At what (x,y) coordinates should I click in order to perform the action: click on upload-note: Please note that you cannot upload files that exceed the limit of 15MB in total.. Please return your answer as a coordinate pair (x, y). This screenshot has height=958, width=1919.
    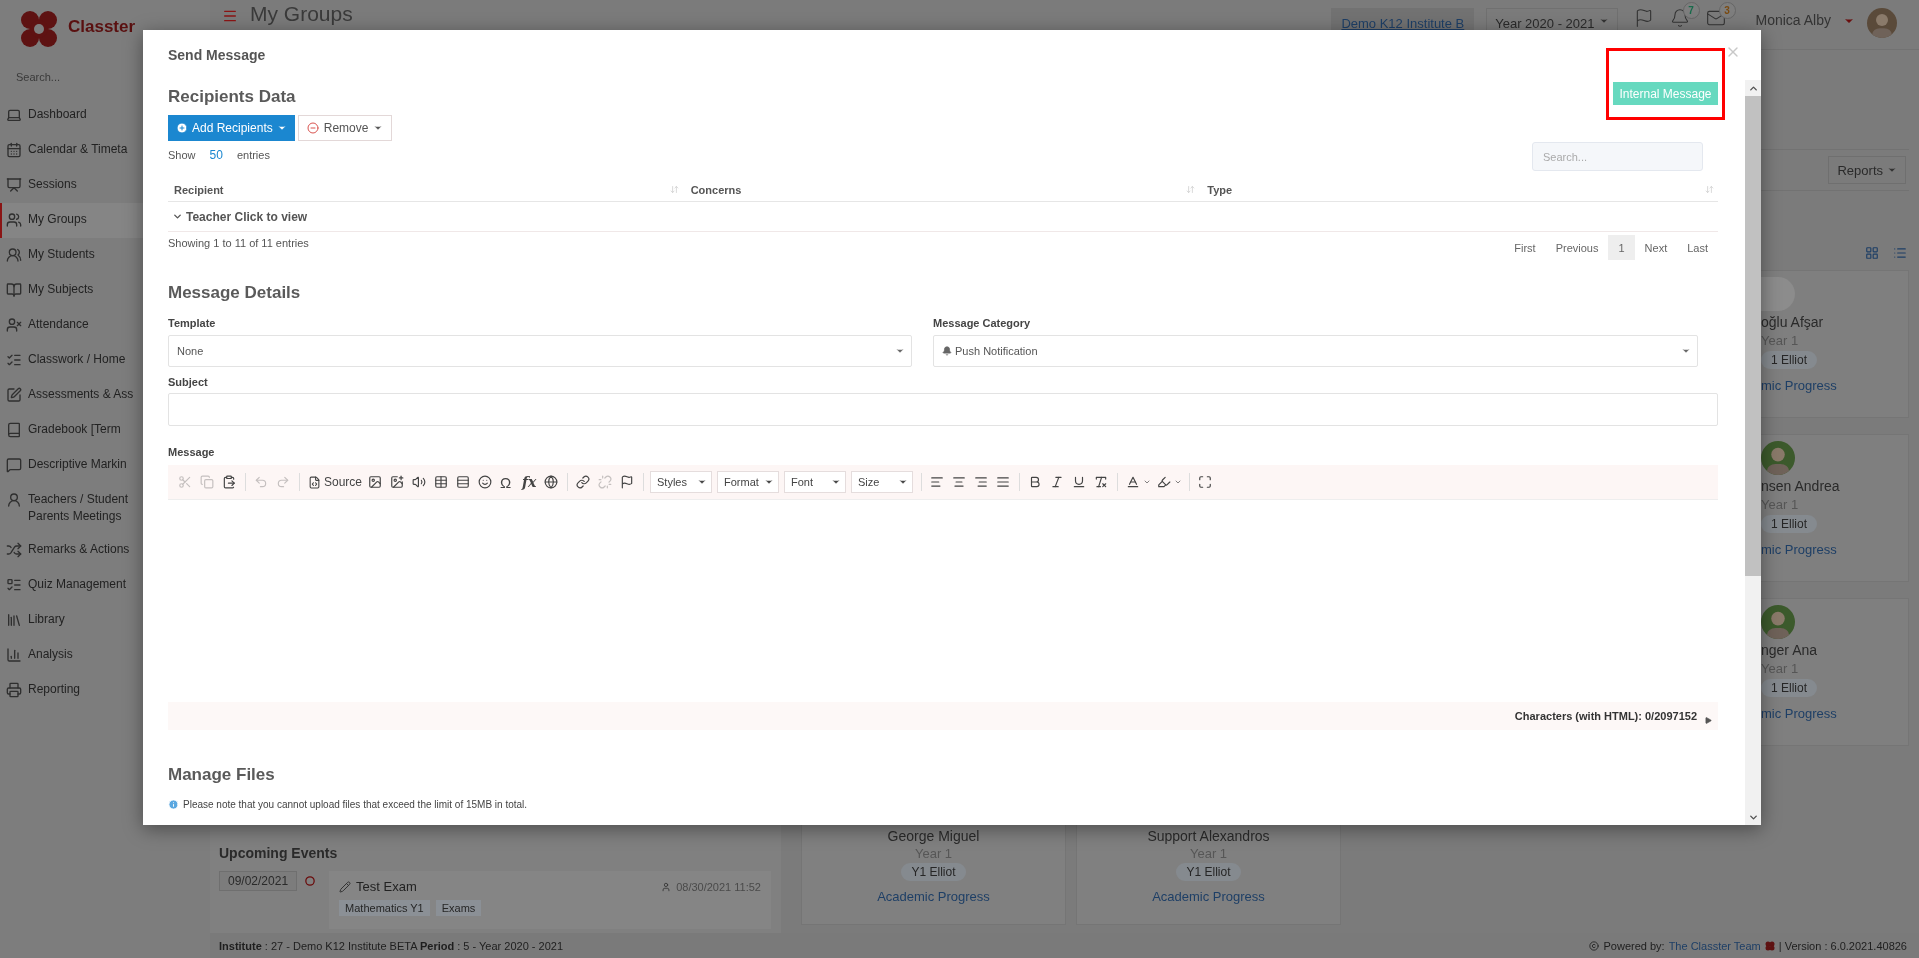
    Looking at the image, I should click on (355, 804).